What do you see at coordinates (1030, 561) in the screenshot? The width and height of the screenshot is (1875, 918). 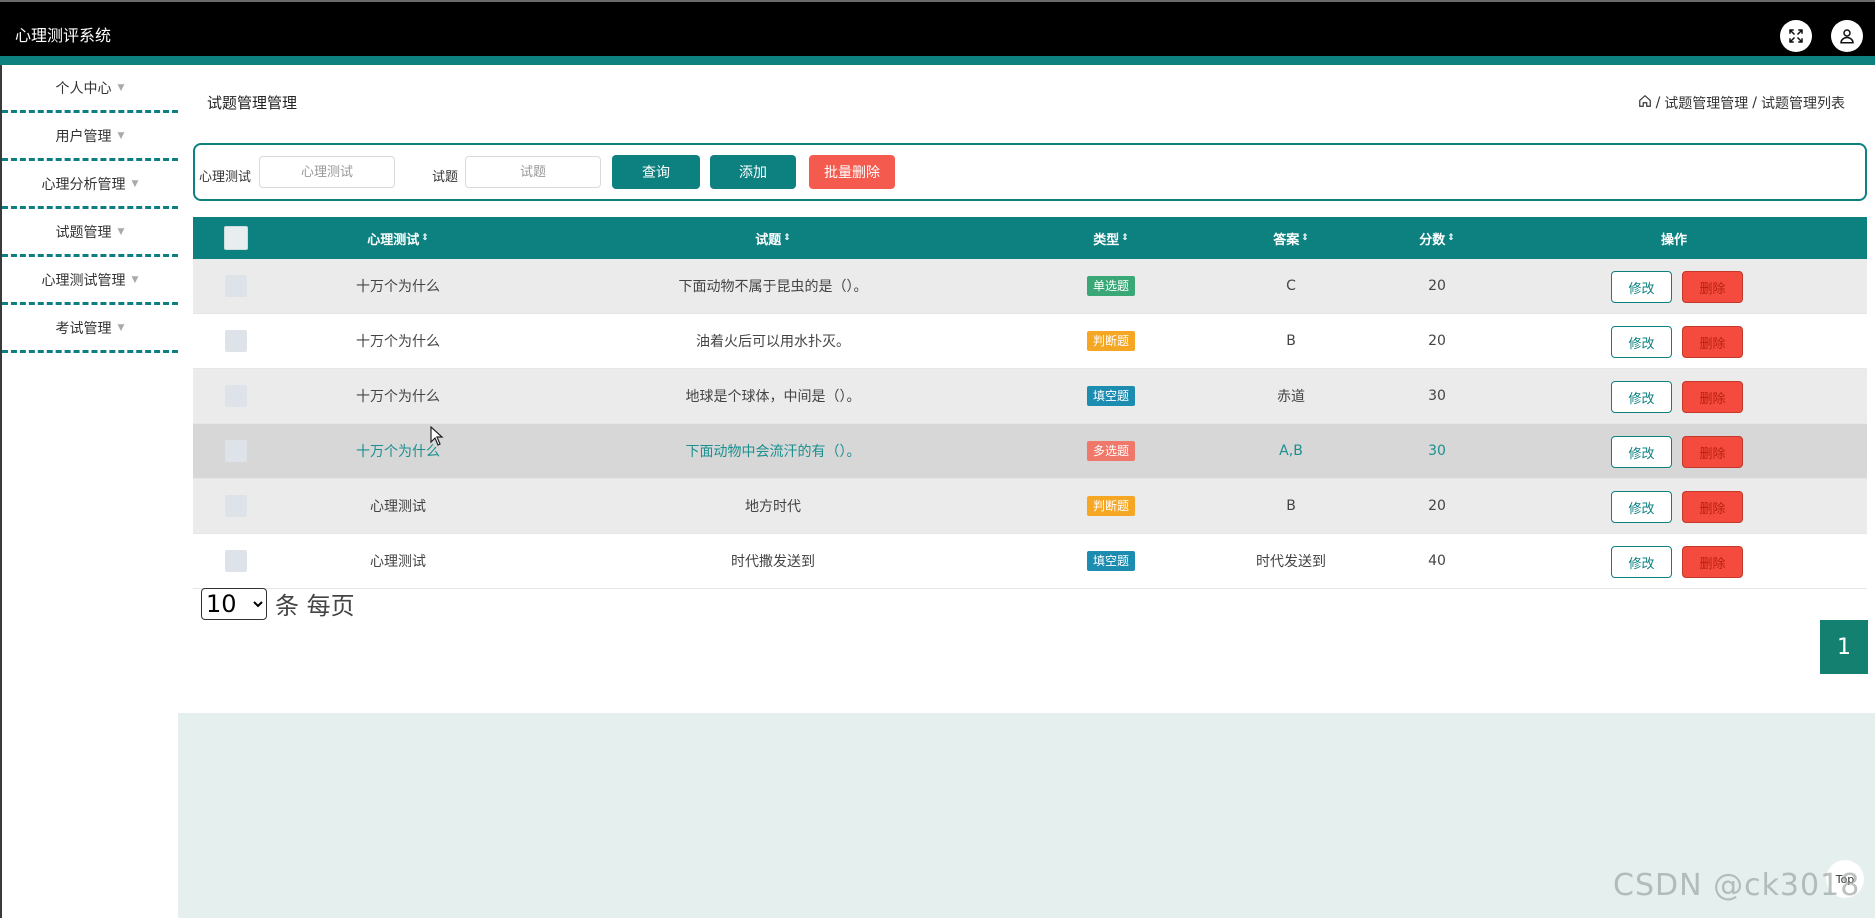 I see `table-row: 心理测试 时代撒发送到 填空题 时代发送到 40 修改 删除` at bounding box center [1030, 561].